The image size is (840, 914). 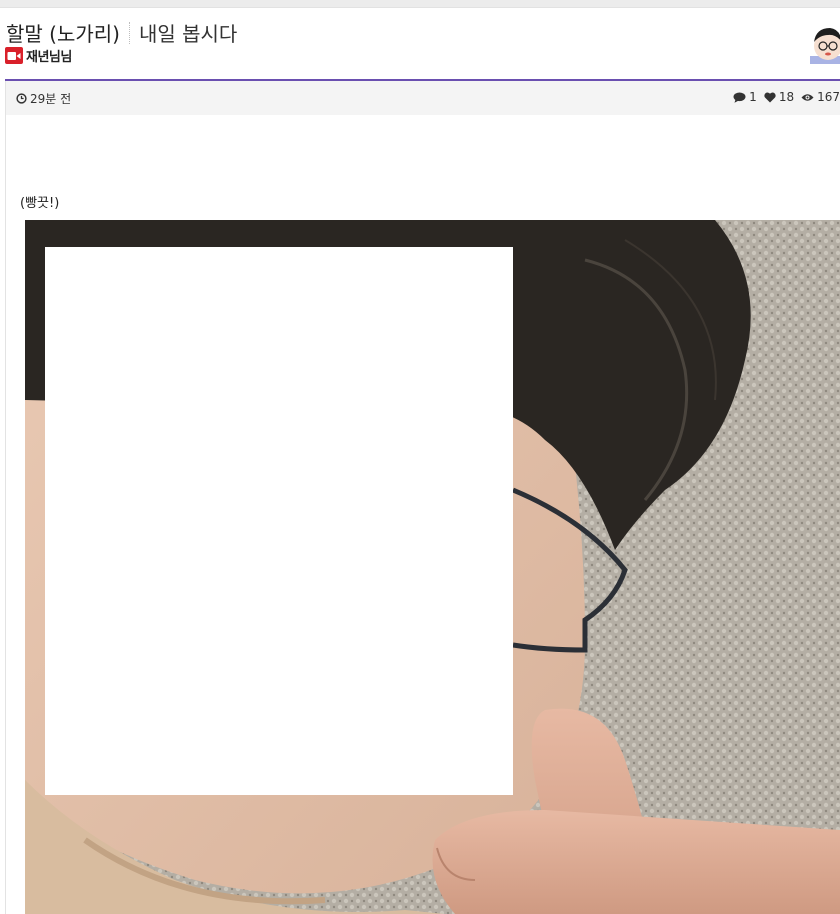 I want to click on board-name: 할말 (노가리), so click(x=63, y=32).